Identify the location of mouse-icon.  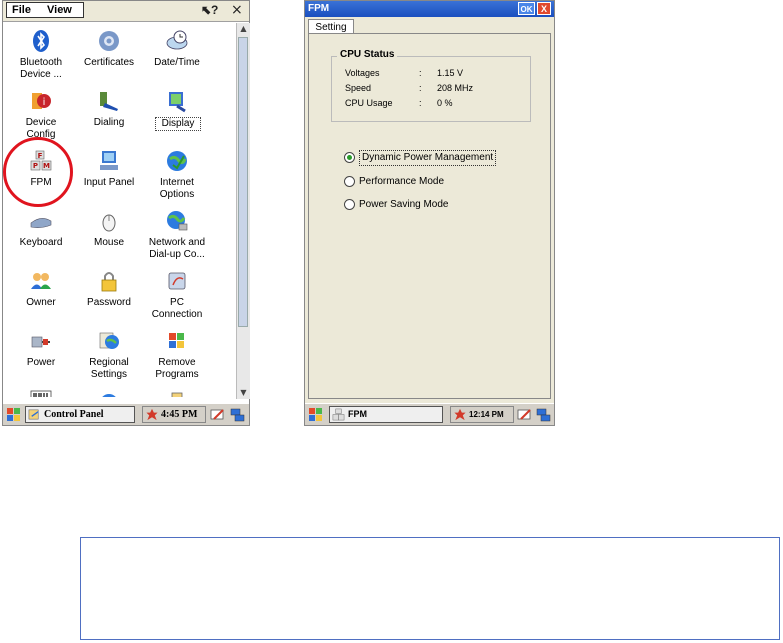
(109, 223).